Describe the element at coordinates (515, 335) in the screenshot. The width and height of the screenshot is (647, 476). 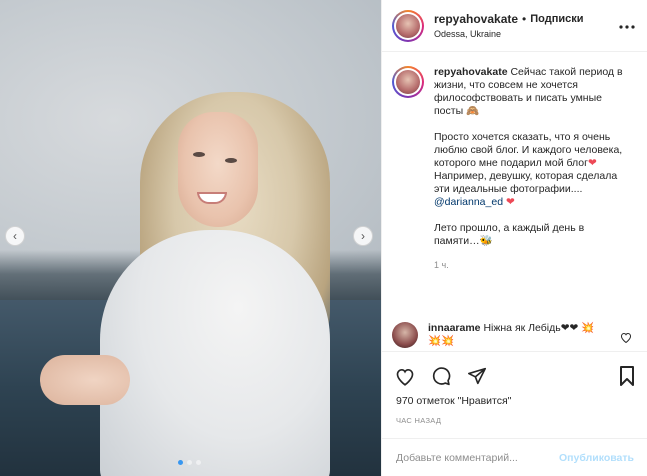
I see `comment-row: innaarame Ніжна як Лебідь❤❤ 💥💥💥` at that location.